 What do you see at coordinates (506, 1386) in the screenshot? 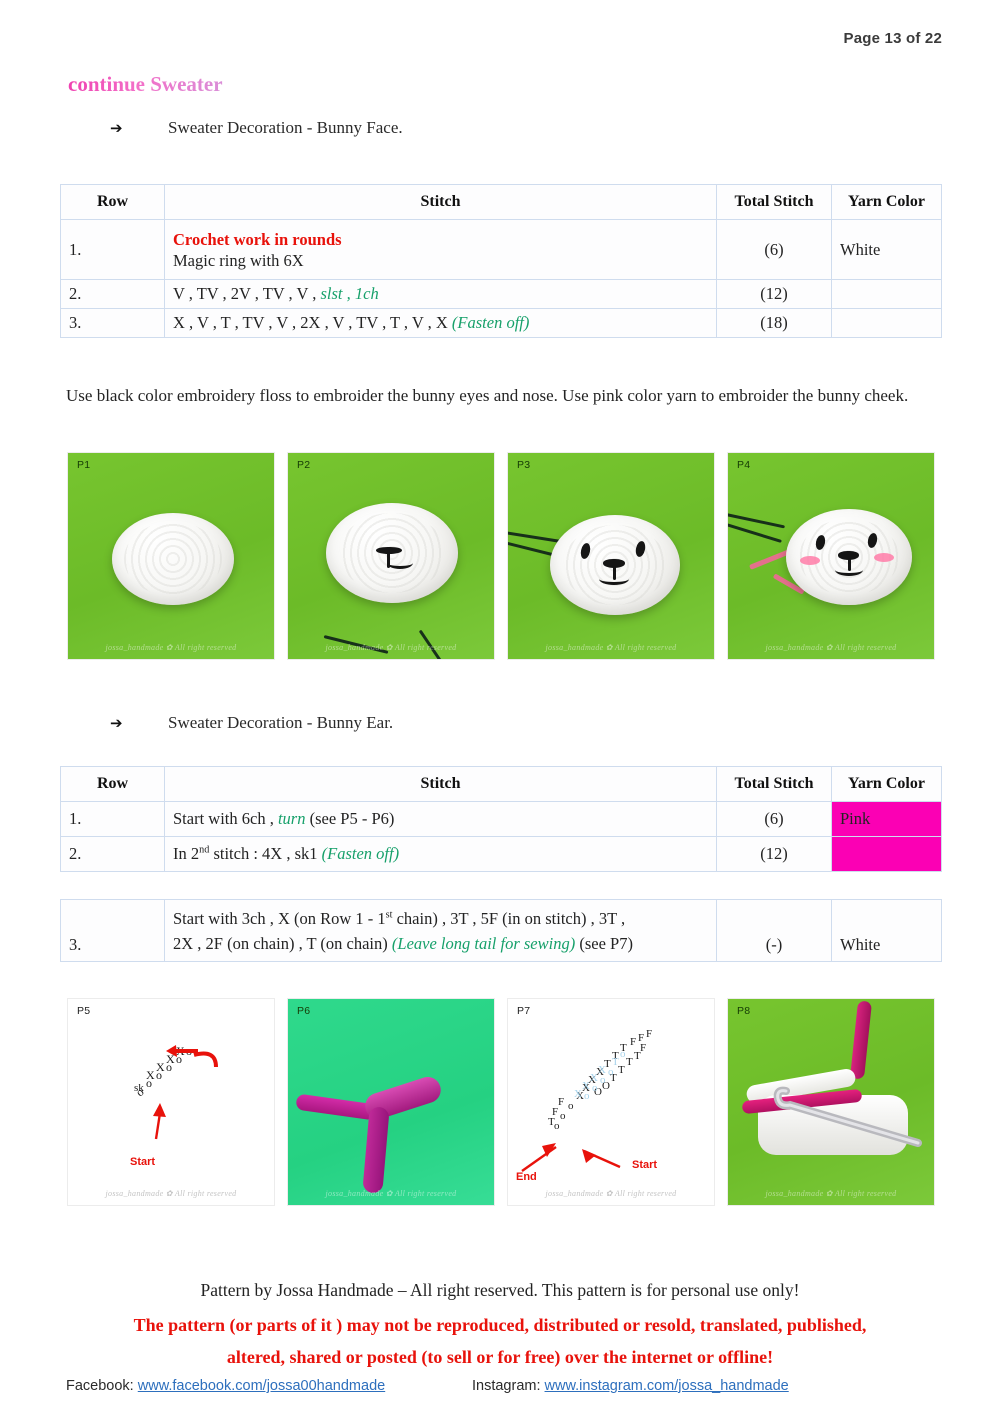
I see `instagram-label: Instagram:` at bounding box center [506, 1386].